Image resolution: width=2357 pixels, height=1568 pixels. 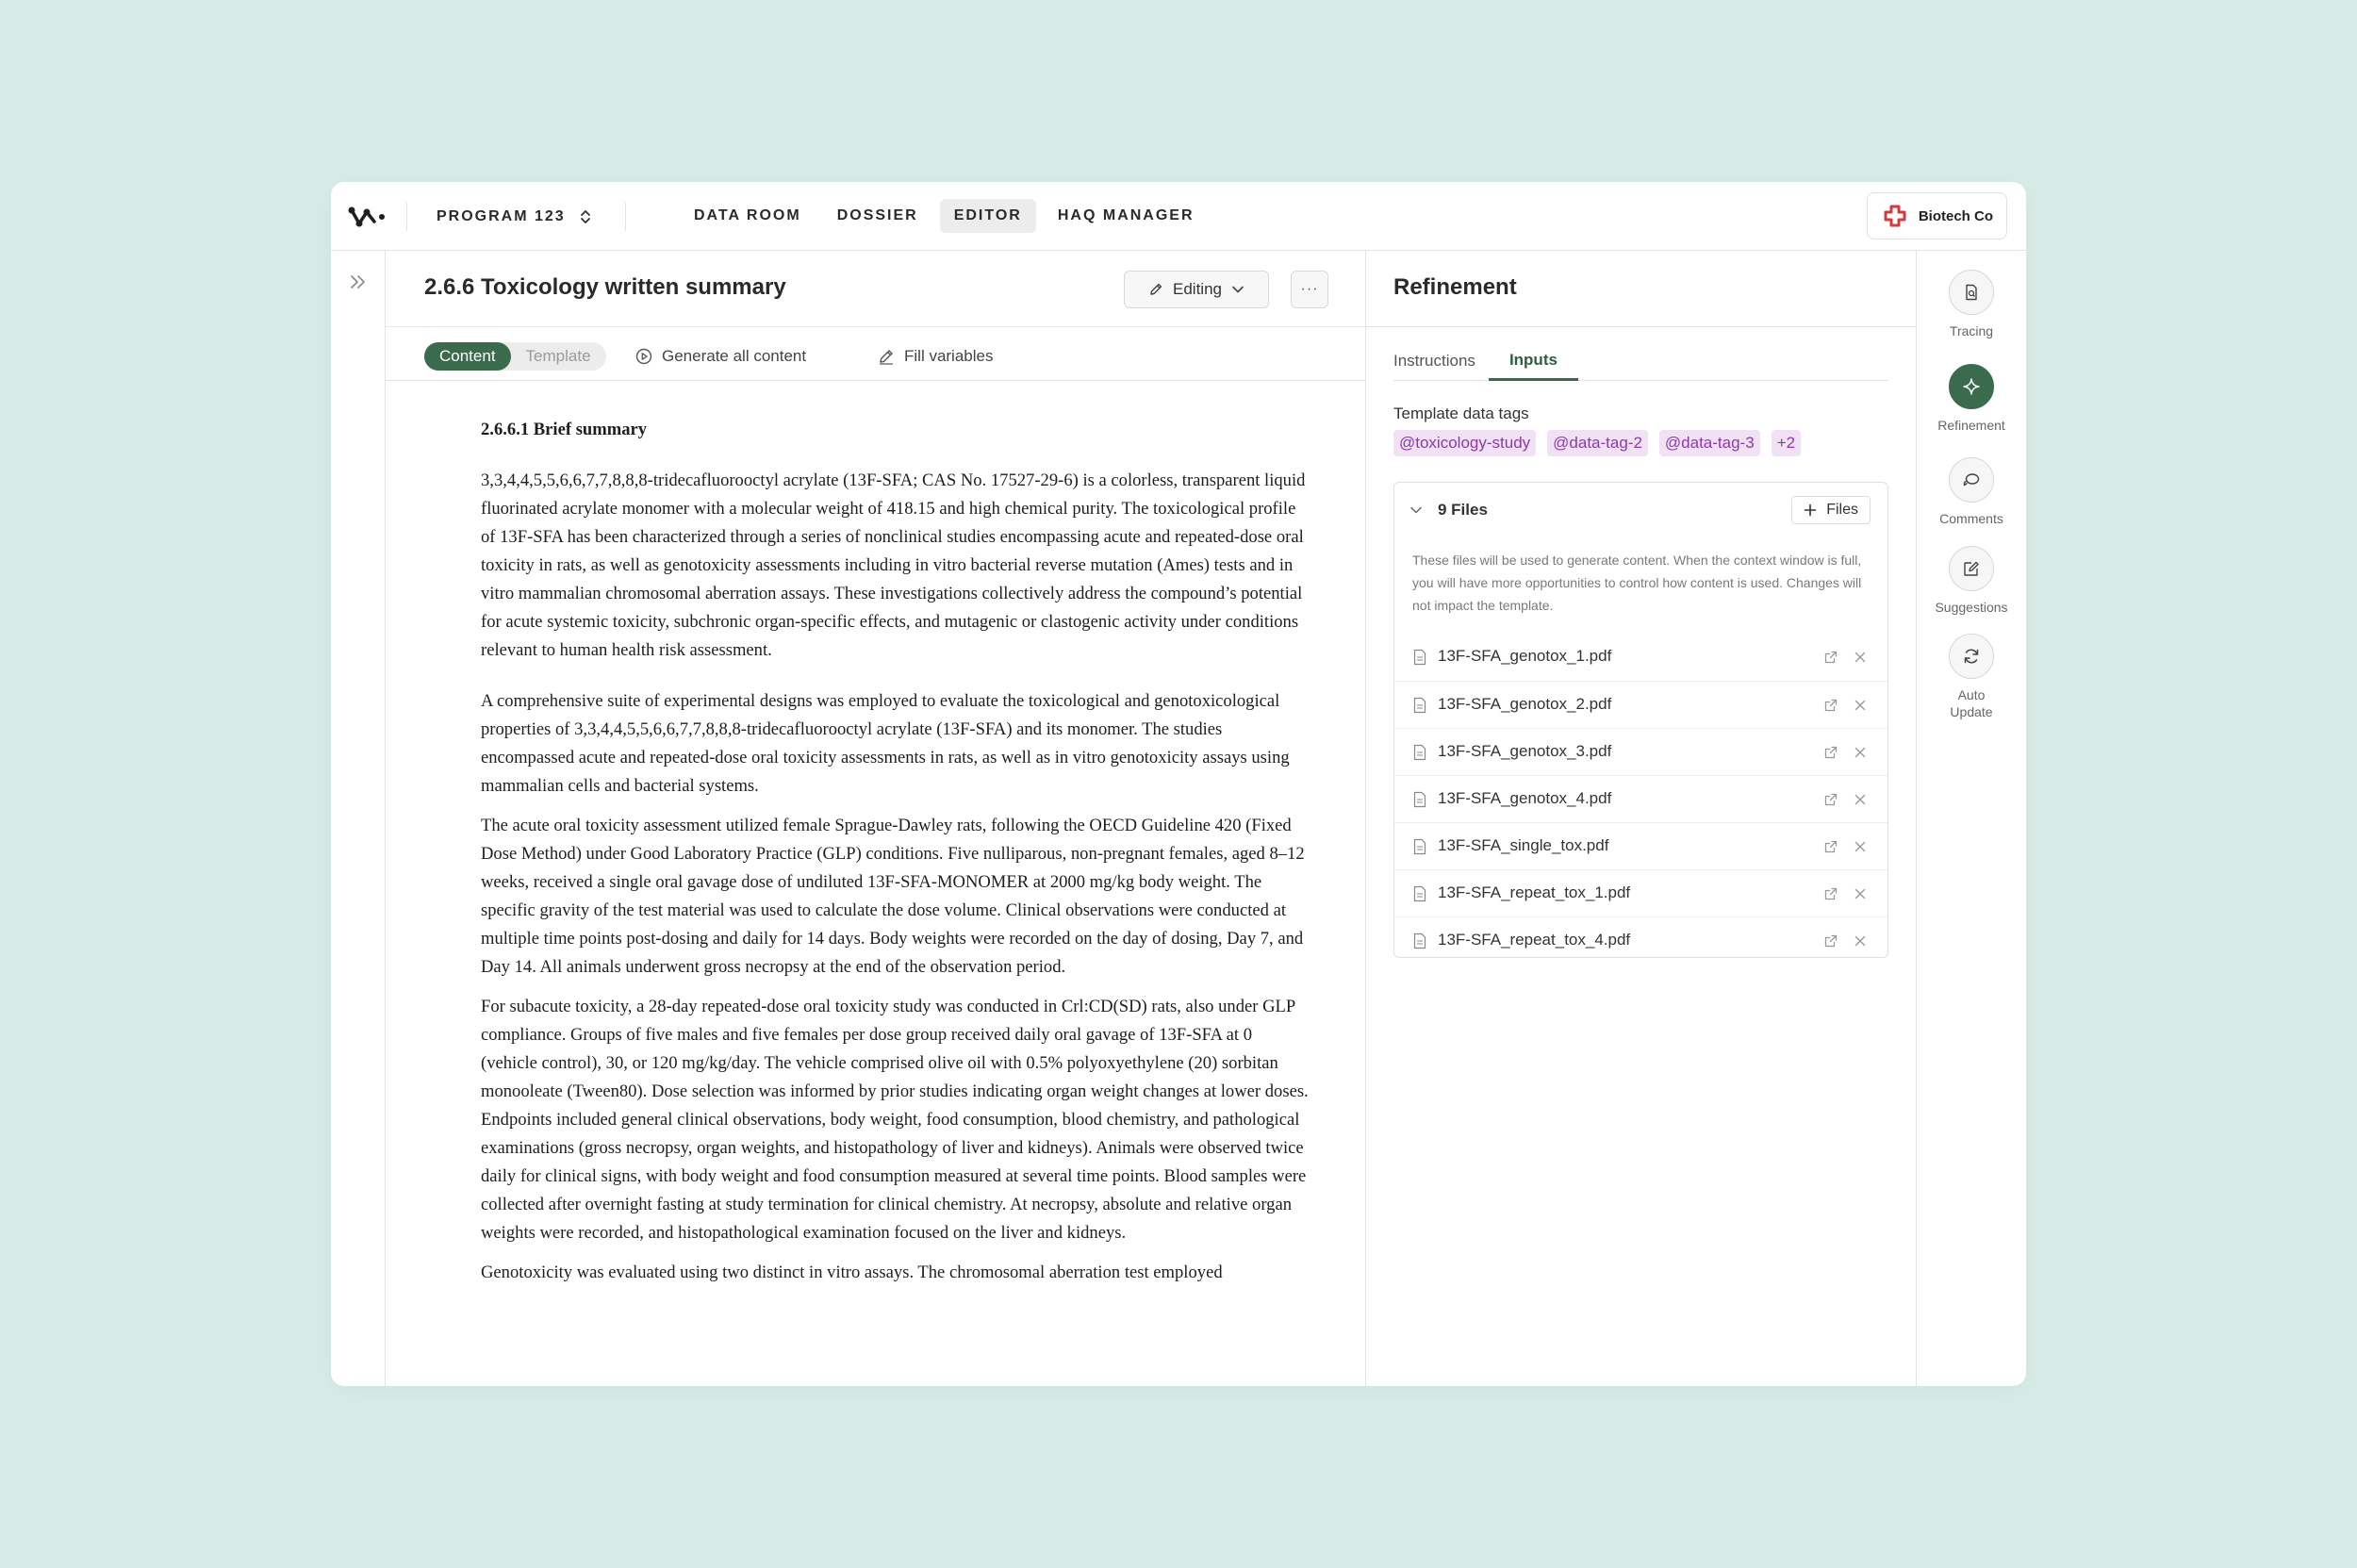 I want to click on generate-all-content-button: Generate all content, so click(x=720, y=356).